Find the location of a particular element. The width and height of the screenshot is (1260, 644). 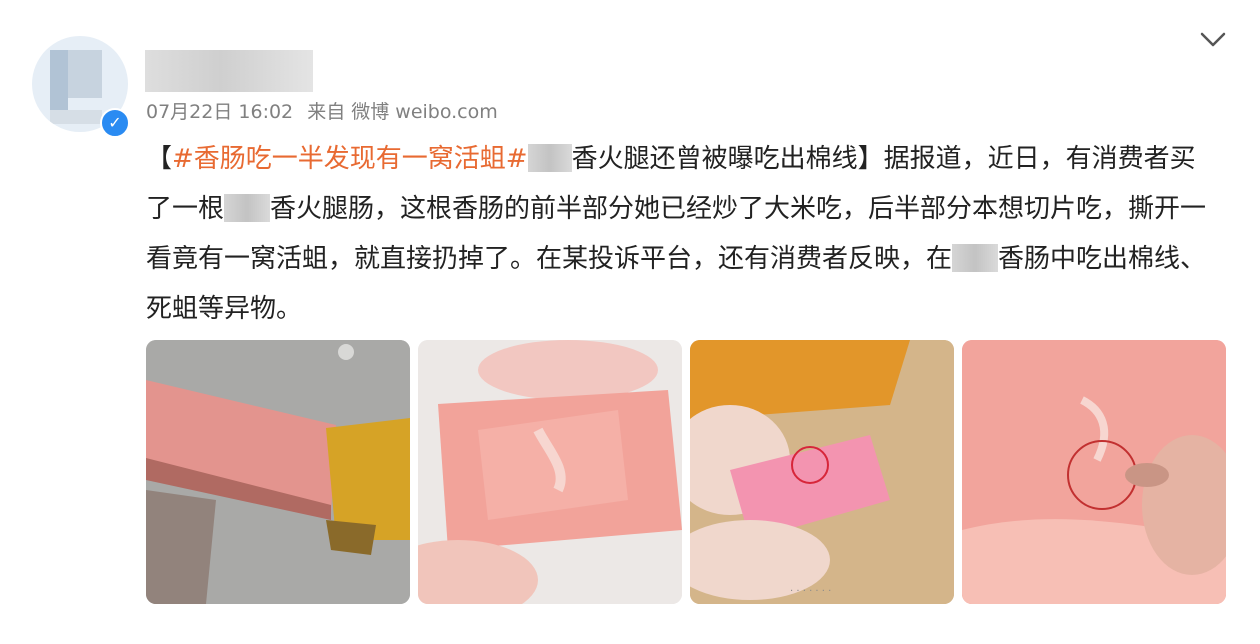

post-source: 来自 微博 weibo.com is located at coordinates (402, 112).